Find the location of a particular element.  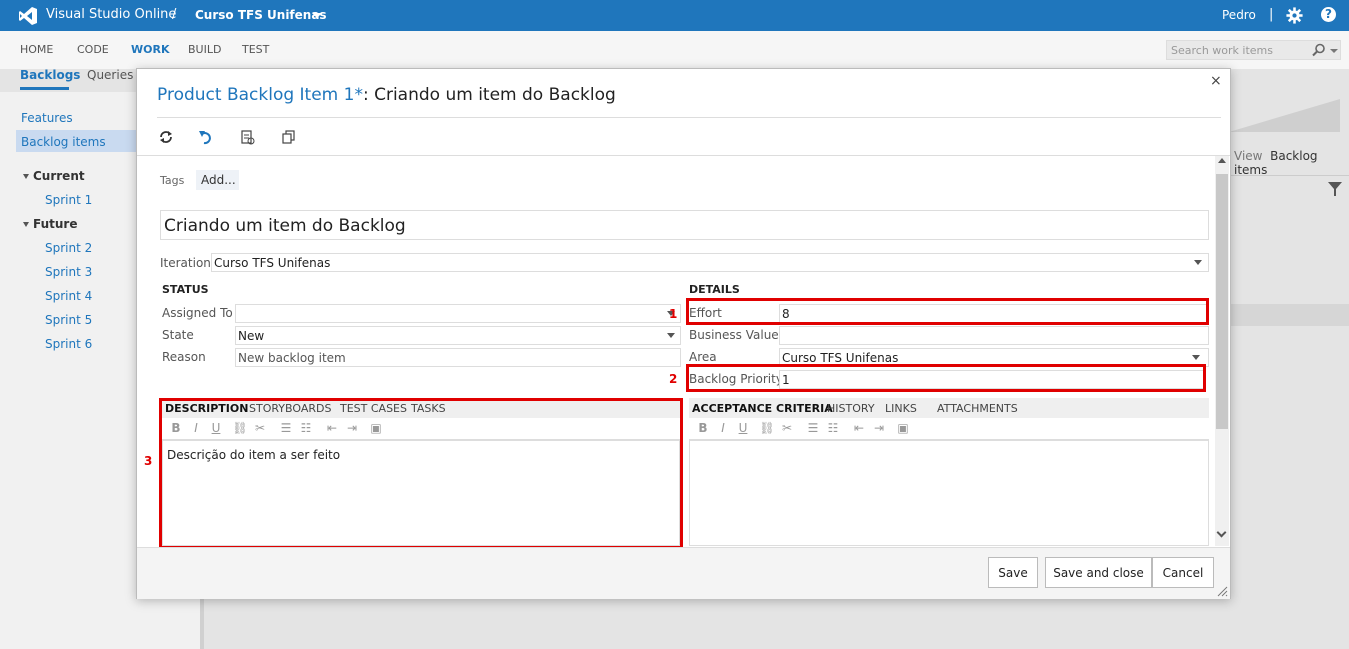

sidebar-item-sprint-5: Sprint 5 is located at coordinates (68, 320).